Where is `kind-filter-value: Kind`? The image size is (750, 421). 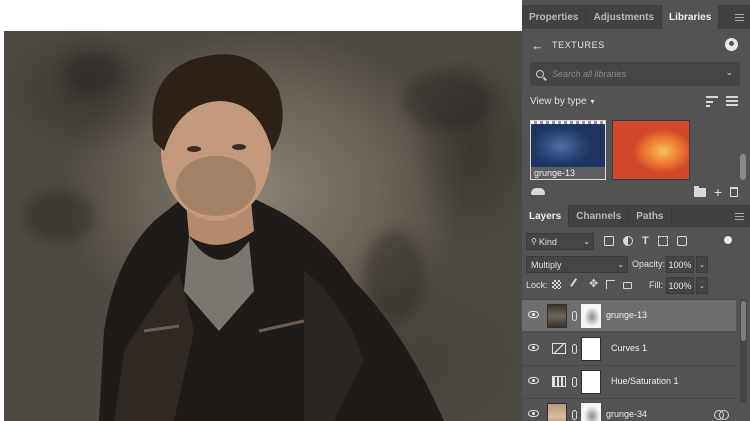
kind-filter-value: Kind is located at coordinates (547, 241).